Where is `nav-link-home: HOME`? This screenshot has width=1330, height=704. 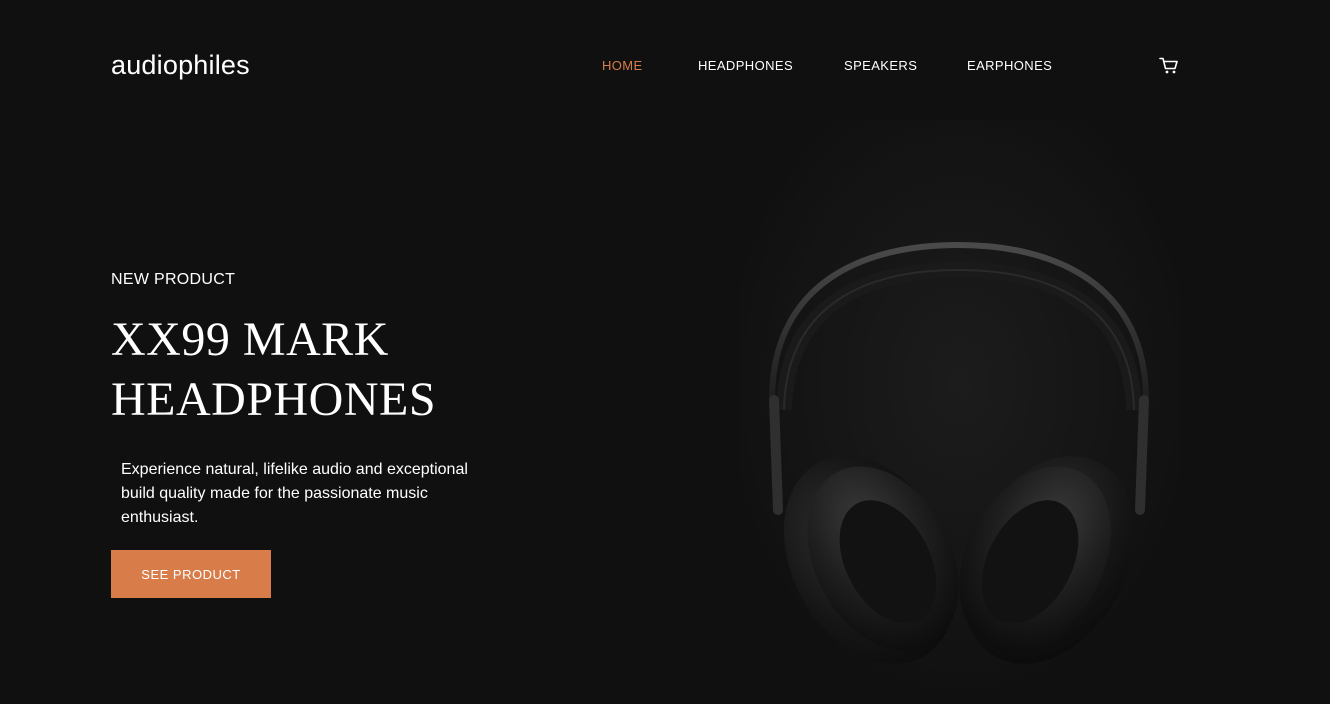
nav-link-home: HOME is located at coordinates (622, 65).